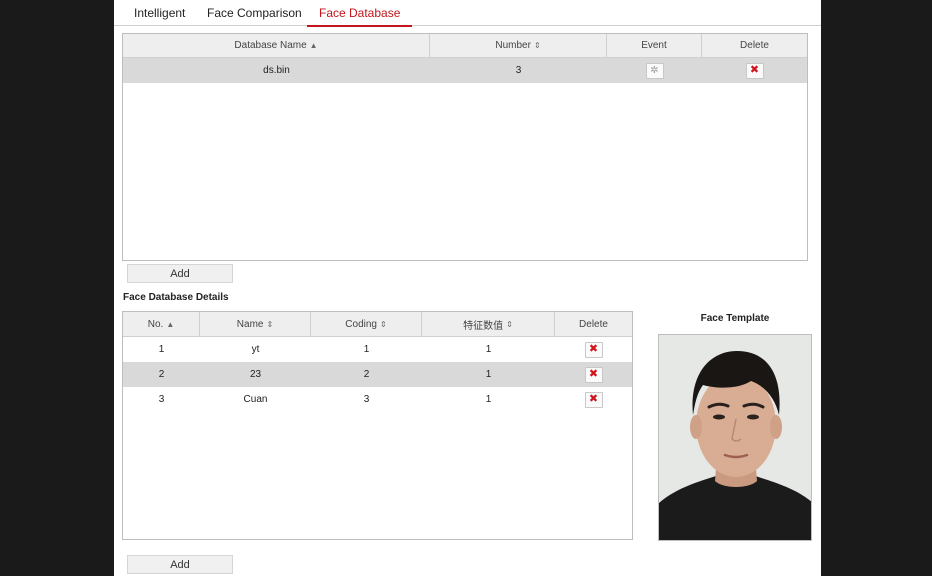 This screenshot has height=576, width=932. I want to click on number-cell: 3, so click(518, 70).